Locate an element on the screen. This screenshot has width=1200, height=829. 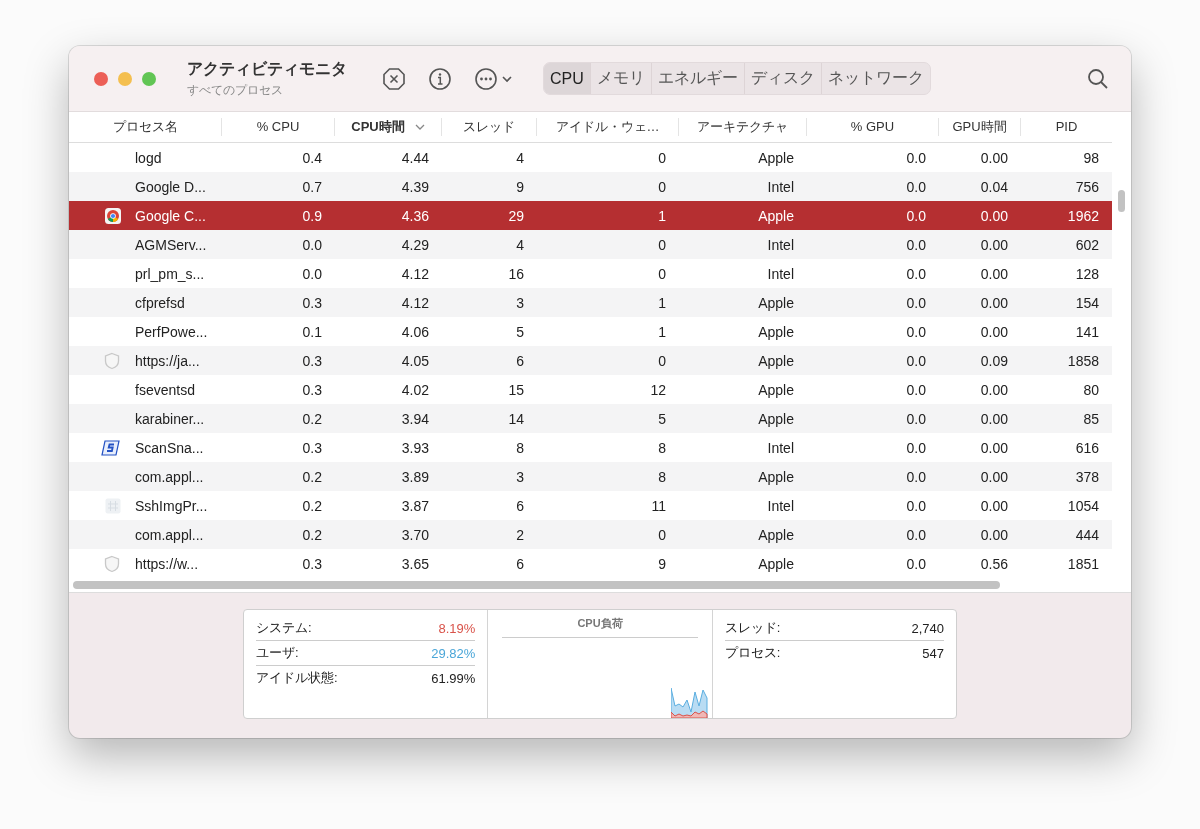
table-cell-text: 4.39 is located at coordinates (415, 186).